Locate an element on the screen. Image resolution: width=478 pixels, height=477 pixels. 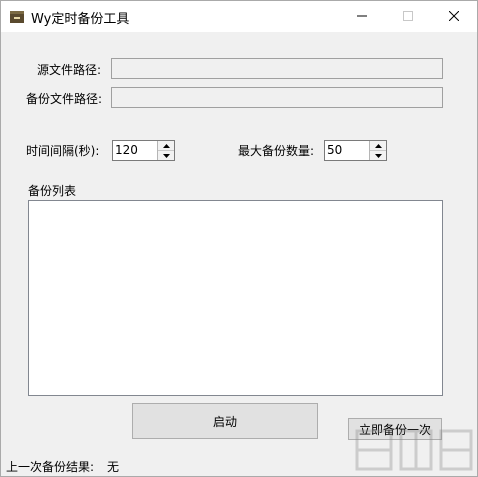
minimize-button is located at coordinates (362, 16).